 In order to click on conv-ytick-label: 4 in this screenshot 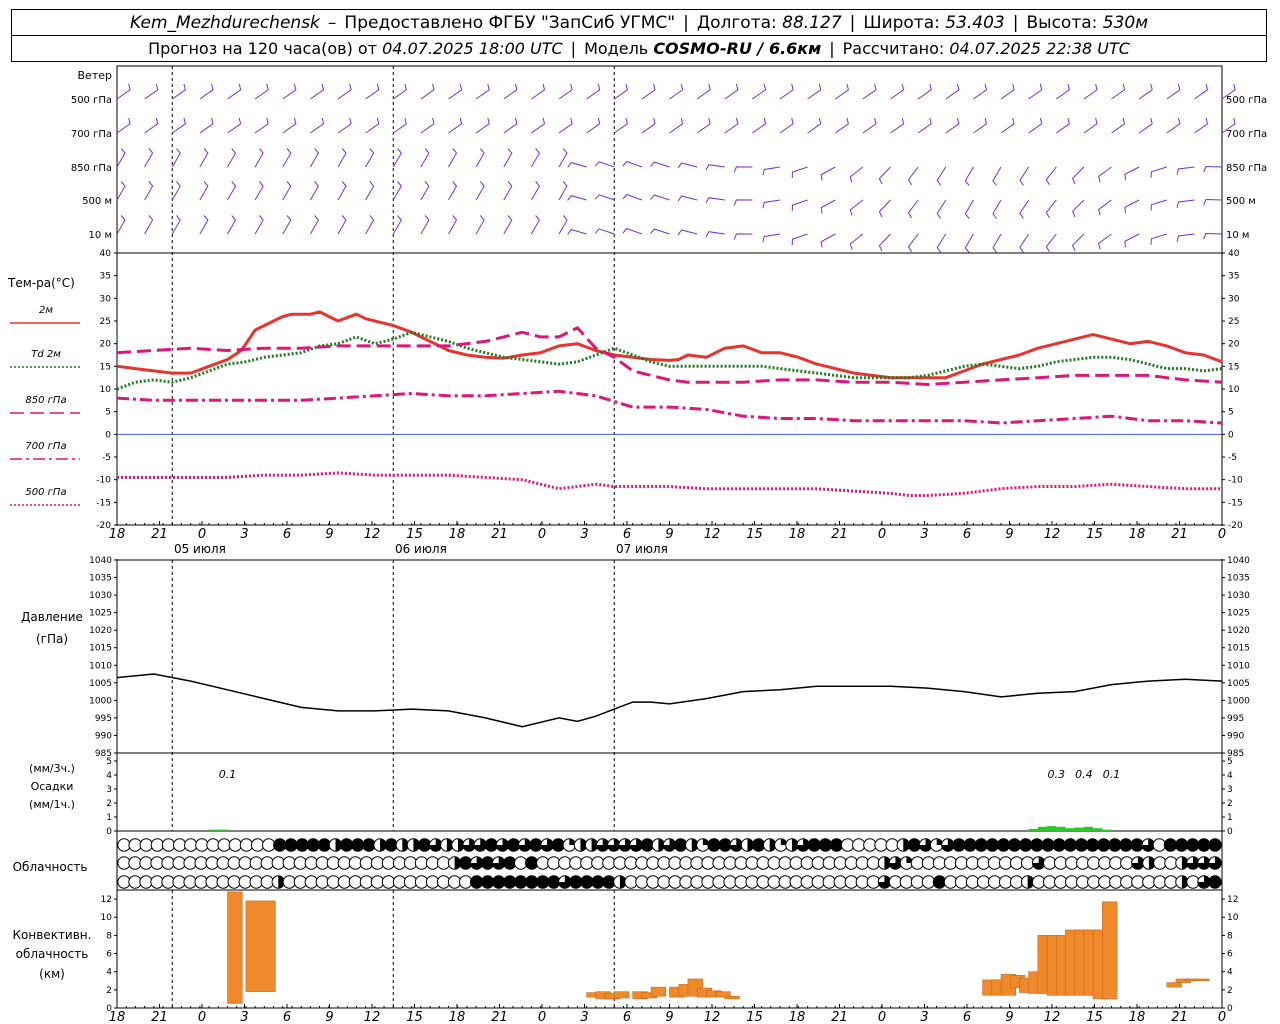, I will do `click(109, 973)`.